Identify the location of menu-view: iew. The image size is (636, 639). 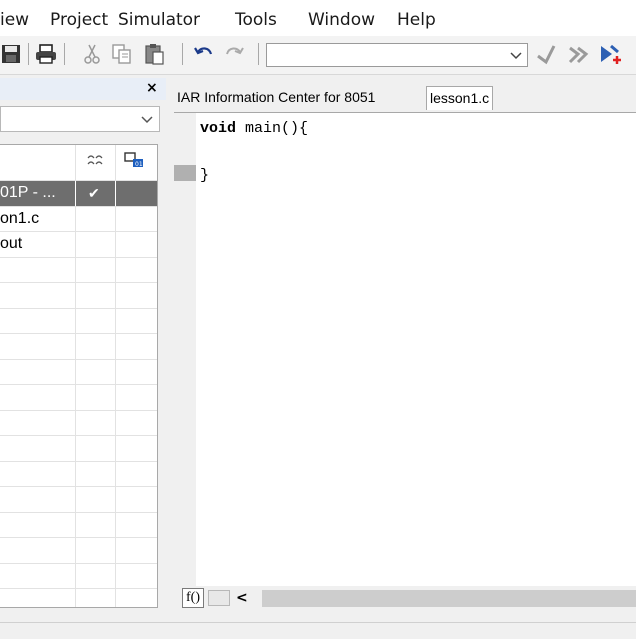
(14, 20).